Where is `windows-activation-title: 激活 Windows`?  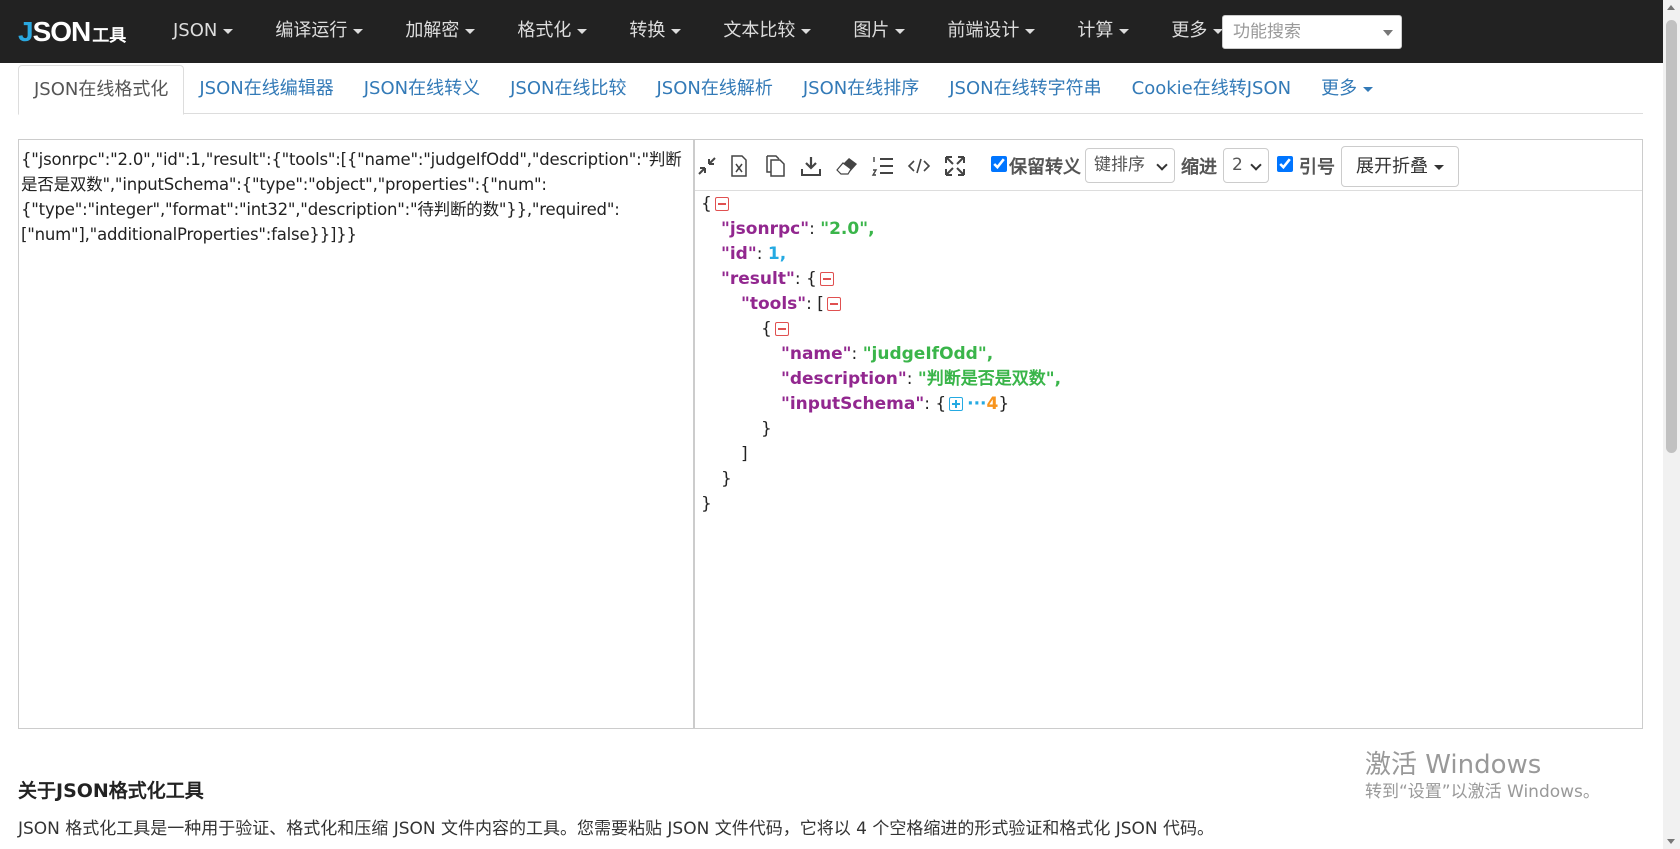 windows-activation-title: 激活 Windows is located at coordinates (1453, 765).